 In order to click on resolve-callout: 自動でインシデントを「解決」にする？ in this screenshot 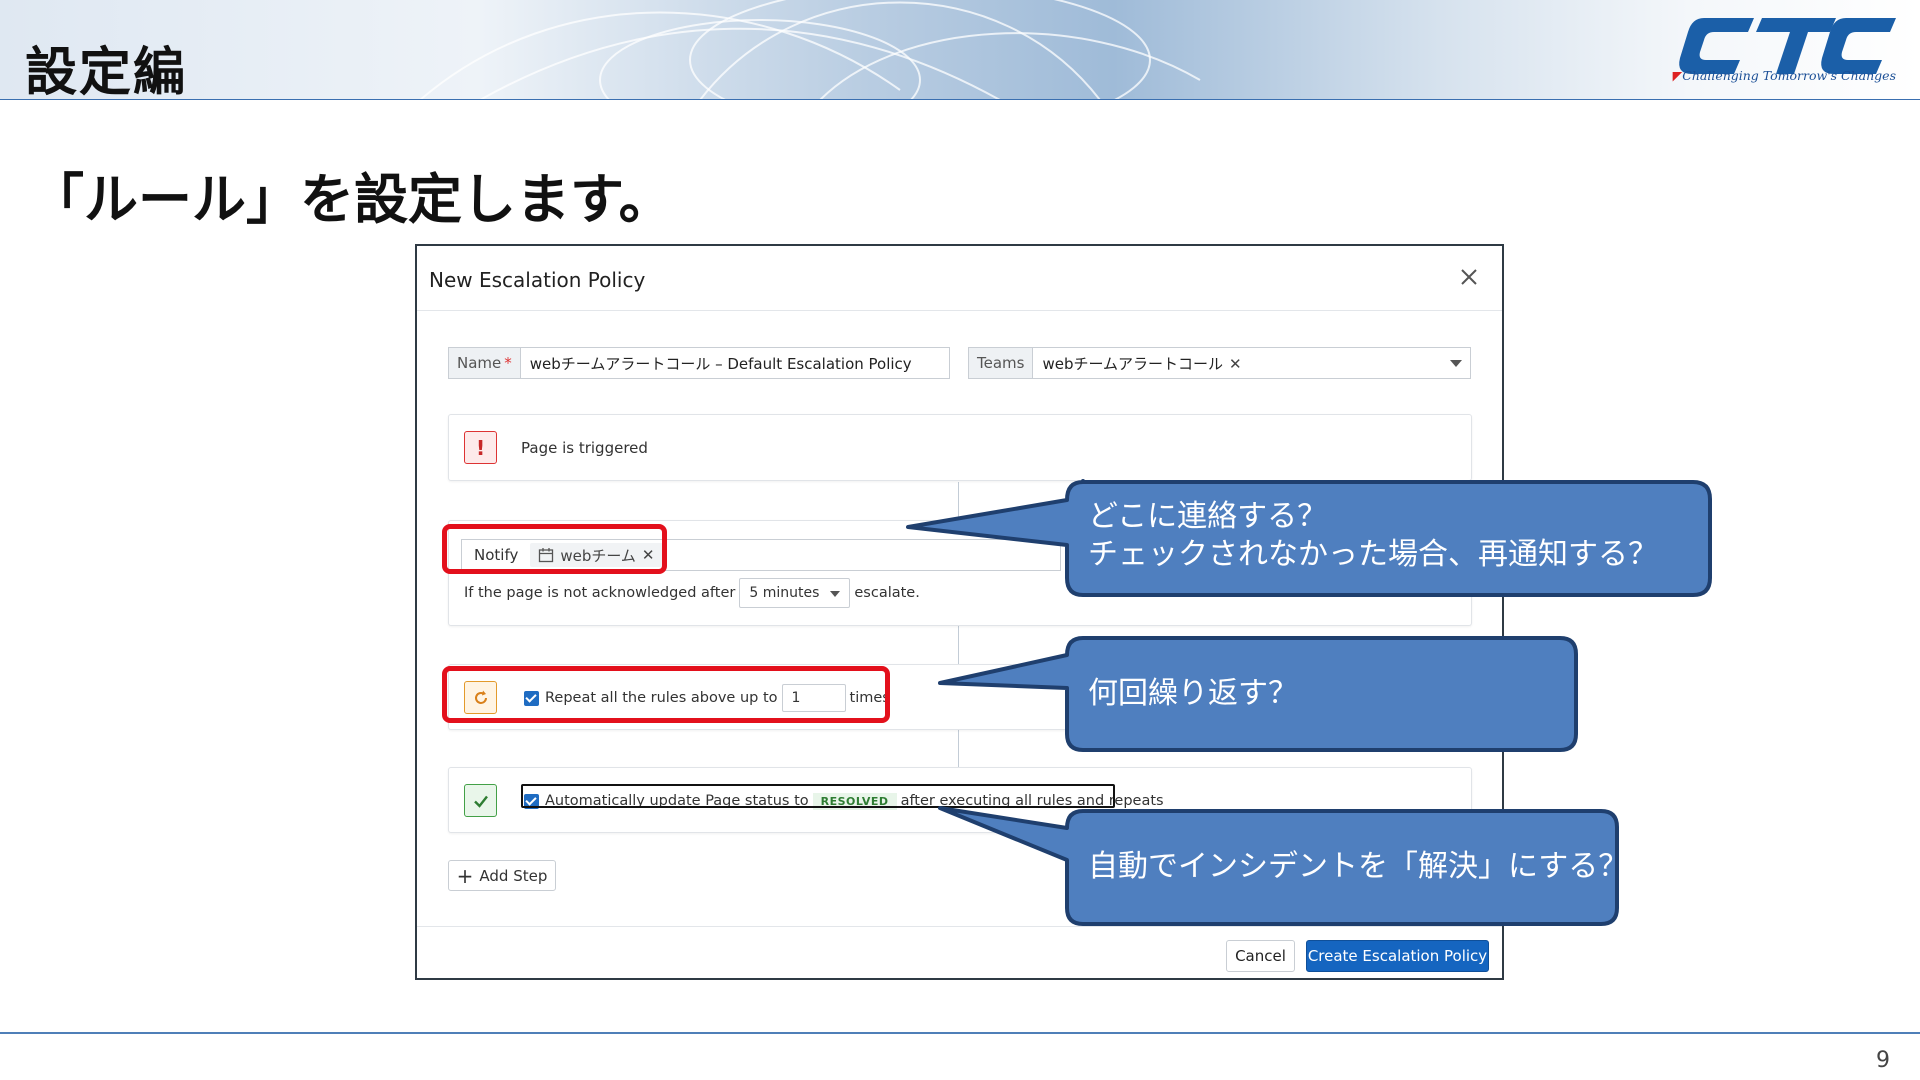, I will do `click(1358, 866)`.